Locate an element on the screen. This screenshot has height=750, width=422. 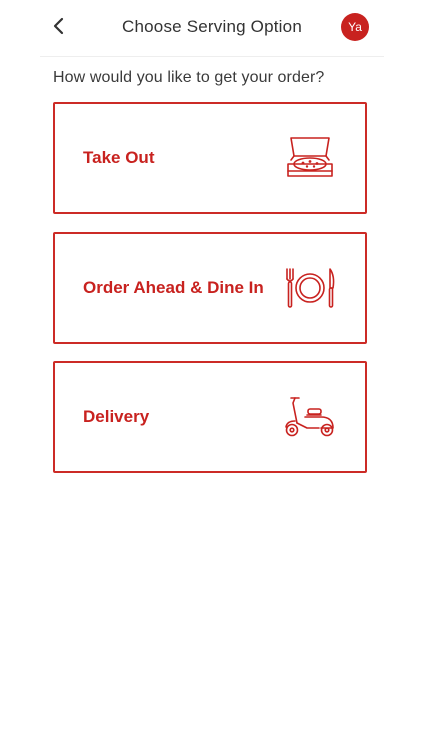
serving-prompt: How would you like to get your order? is located at coordinates (189, 77).